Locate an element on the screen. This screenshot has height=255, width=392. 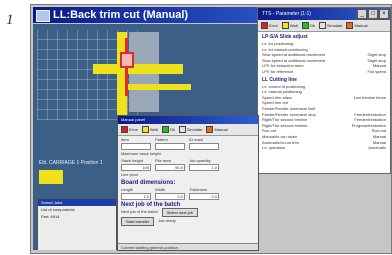
length-field: Length 1.0 is located at coordinates (136, 193).